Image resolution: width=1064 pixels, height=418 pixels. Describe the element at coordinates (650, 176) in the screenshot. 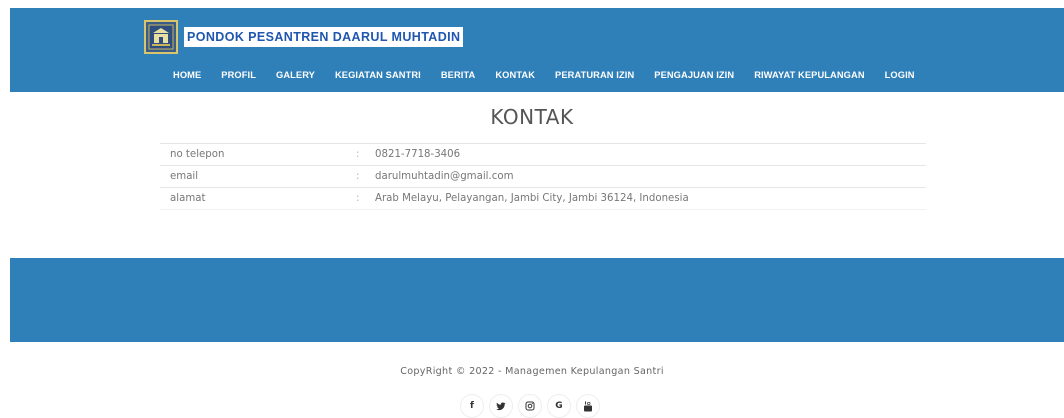

I see `contact-value-email: darulmuhtadin@gmail.com` at that location.